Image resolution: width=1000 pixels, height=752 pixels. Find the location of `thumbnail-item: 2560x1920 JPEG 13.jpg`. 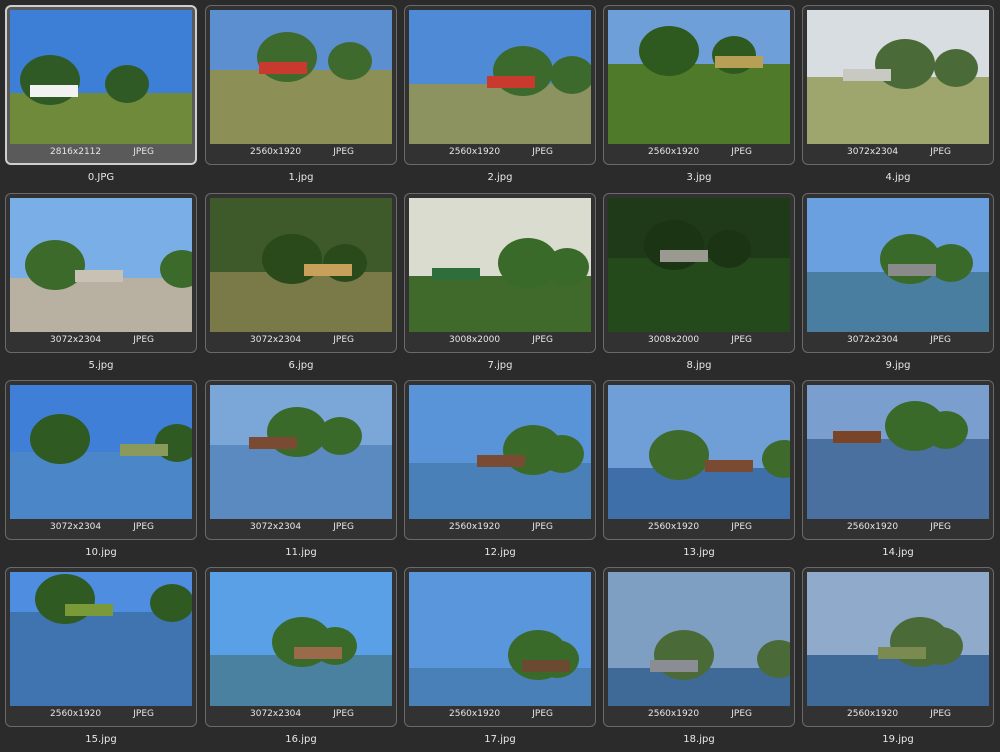

thumbnail-item: 2560x1920 JPEG 13.jpg is located at coordinates (699, 469).